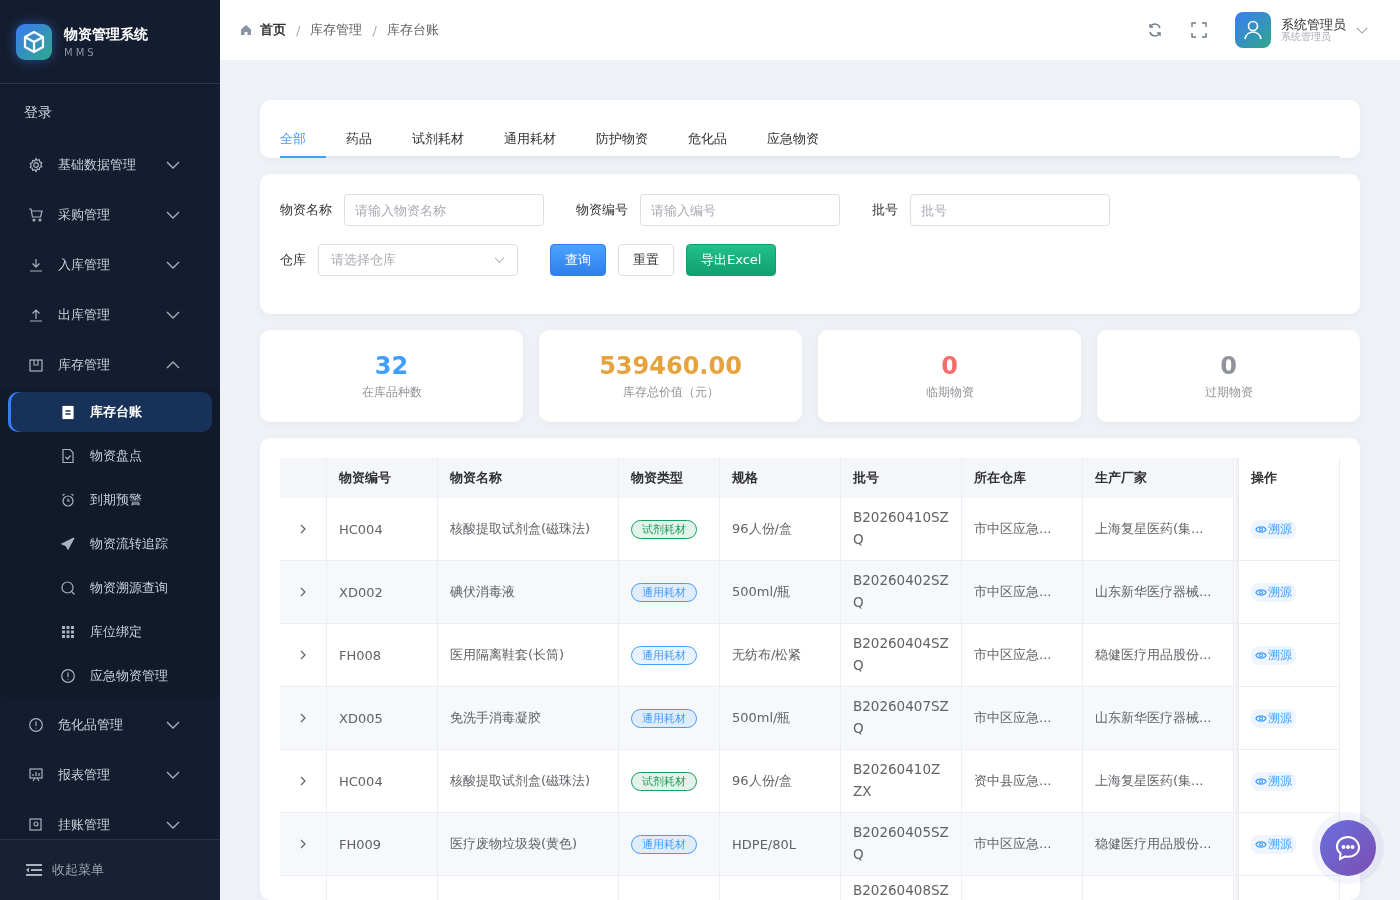  Describe the element at coordinates (106, 34) in the screenshot. I see `app-title: 物资管理系统` at that location.